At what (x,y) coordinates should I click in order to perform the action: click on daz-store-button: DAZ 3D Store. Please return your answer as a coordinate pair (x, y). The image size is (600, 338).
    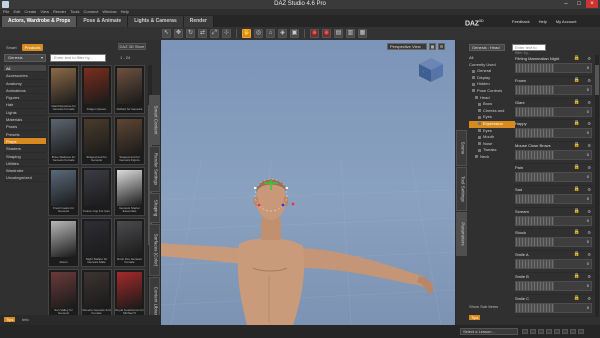
    Looking at the image, I should click on (132, 46).